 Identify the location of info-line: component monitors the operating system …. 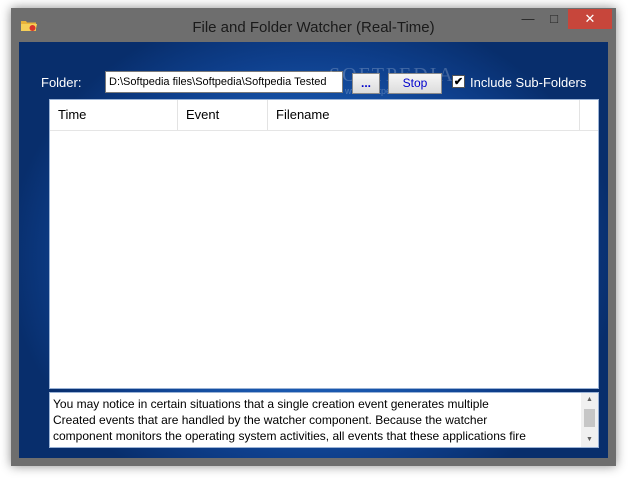
(289, 436).